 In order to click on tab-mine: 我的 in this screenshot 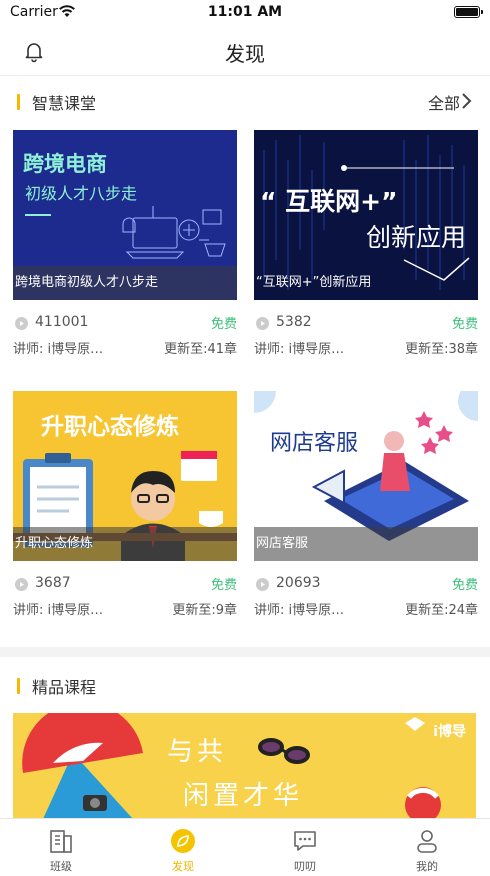, I will do `click(427, 847)`.